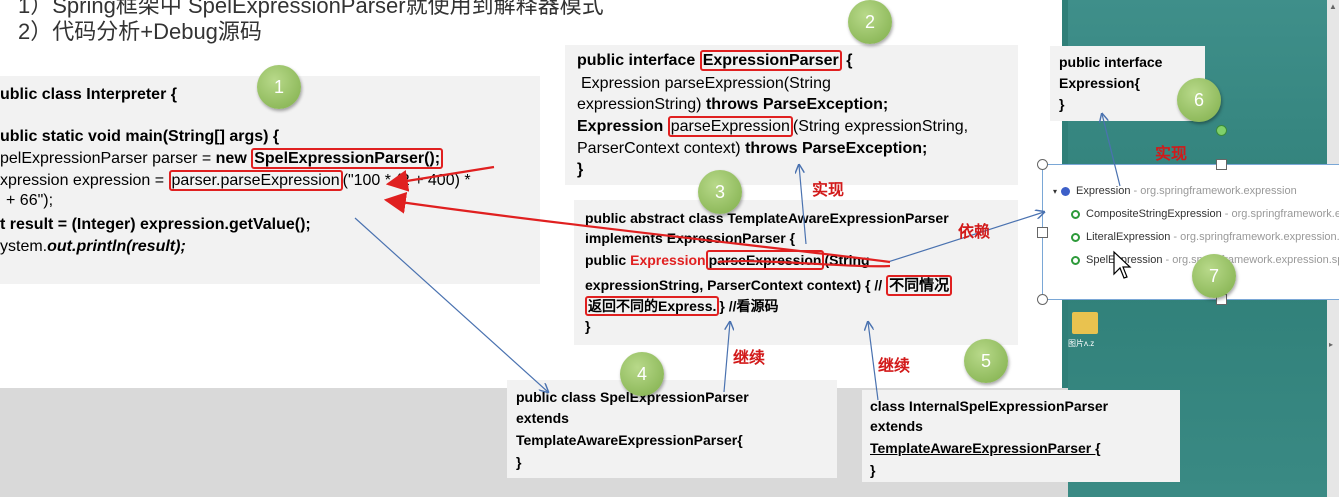  What do you see at coordinates (873, 361) in the screenshot?
I see `arrow-internal-to-template` at bounding box center [873, 361].